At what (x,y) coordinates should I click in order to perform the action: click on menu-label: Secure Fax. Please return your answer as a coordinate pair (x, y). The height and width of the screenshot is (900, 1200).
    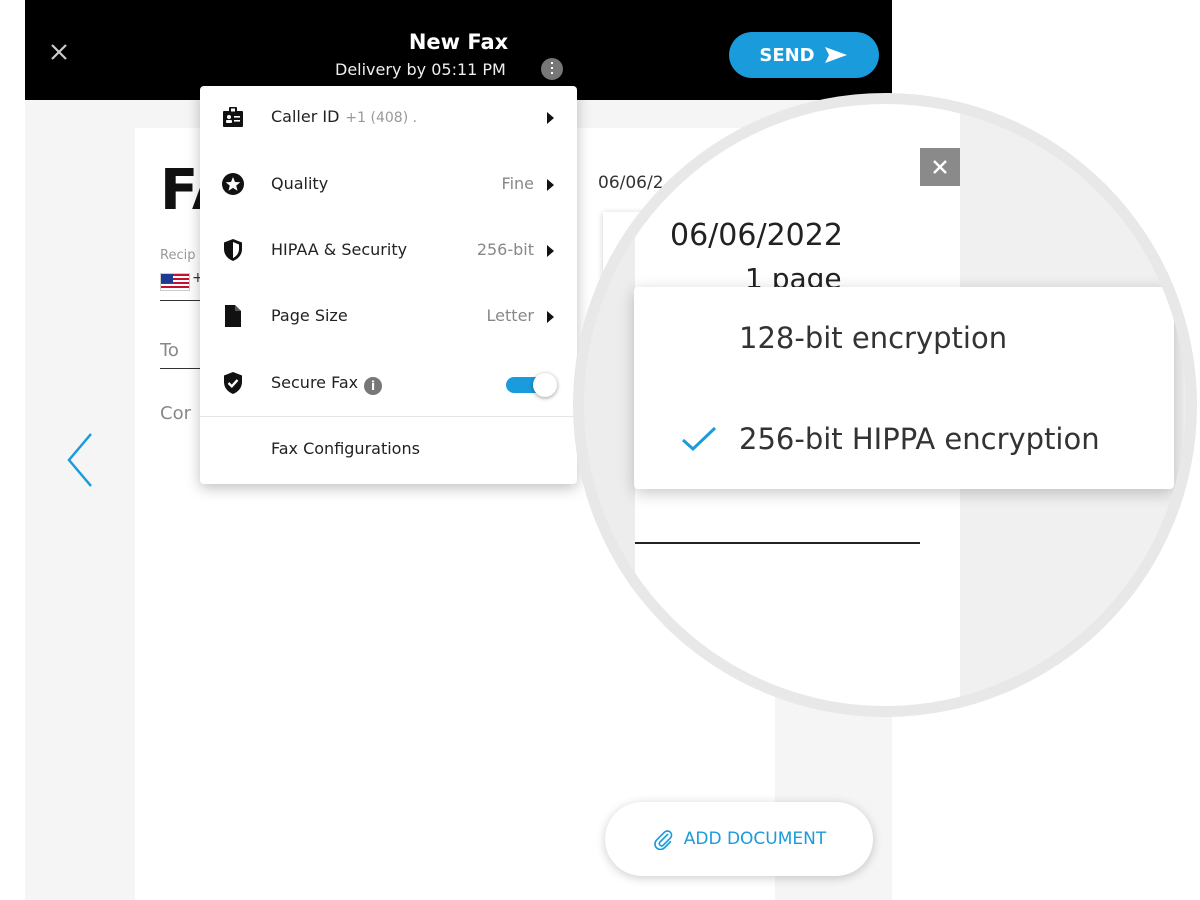
    Looking at the image, I should click on (315, 382).